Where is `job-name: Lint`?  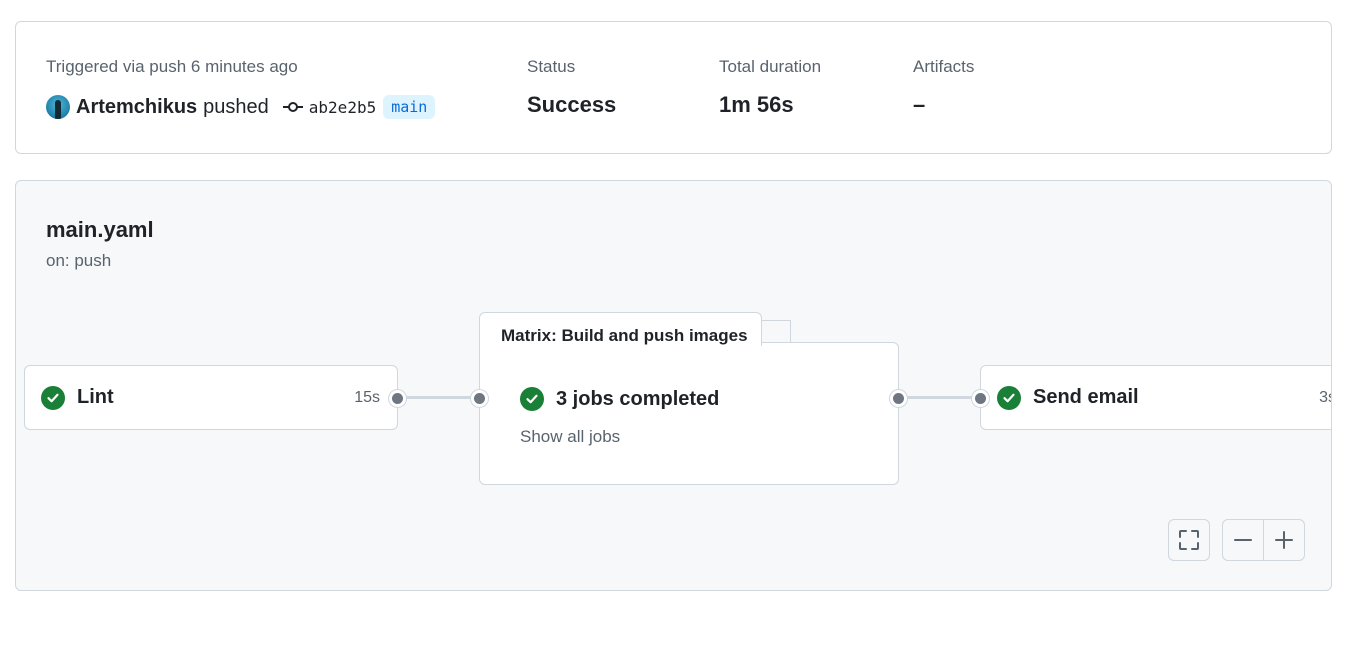
job-name: Lint is located at coordinates (95, 397).